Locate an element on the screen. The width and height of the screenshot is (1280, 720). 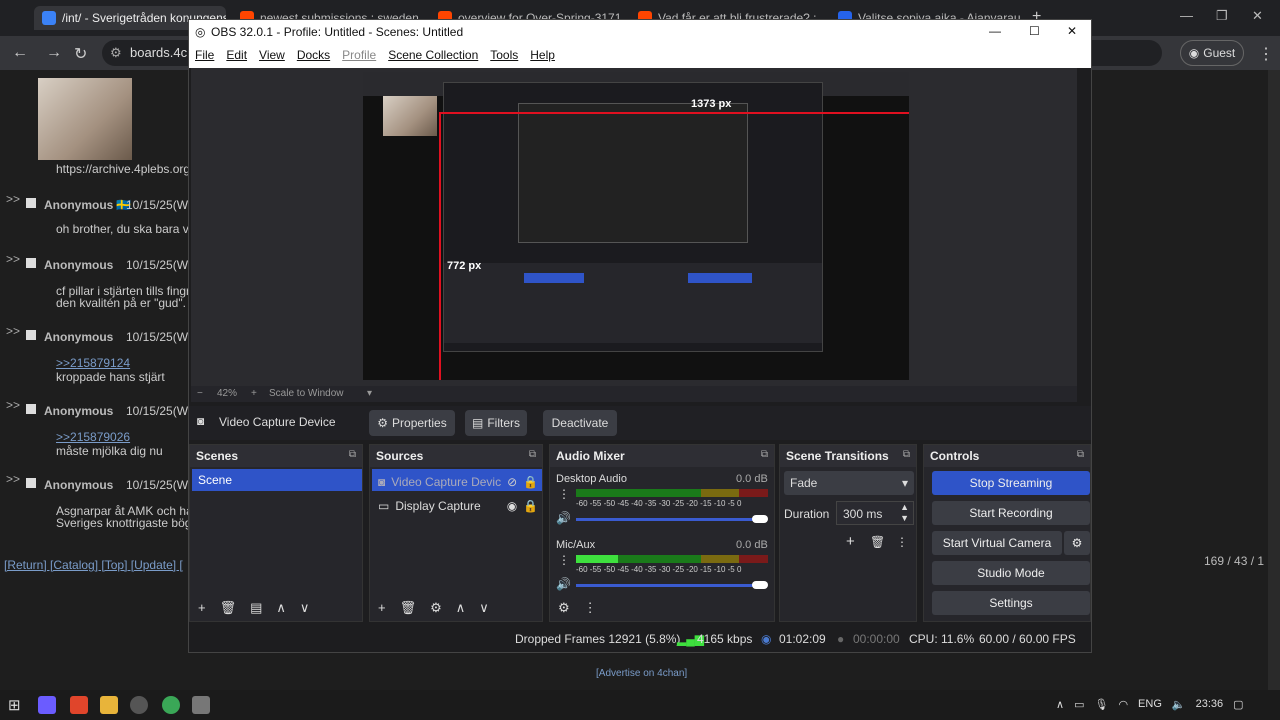
folder-icon is located at coordinates (109, 705).